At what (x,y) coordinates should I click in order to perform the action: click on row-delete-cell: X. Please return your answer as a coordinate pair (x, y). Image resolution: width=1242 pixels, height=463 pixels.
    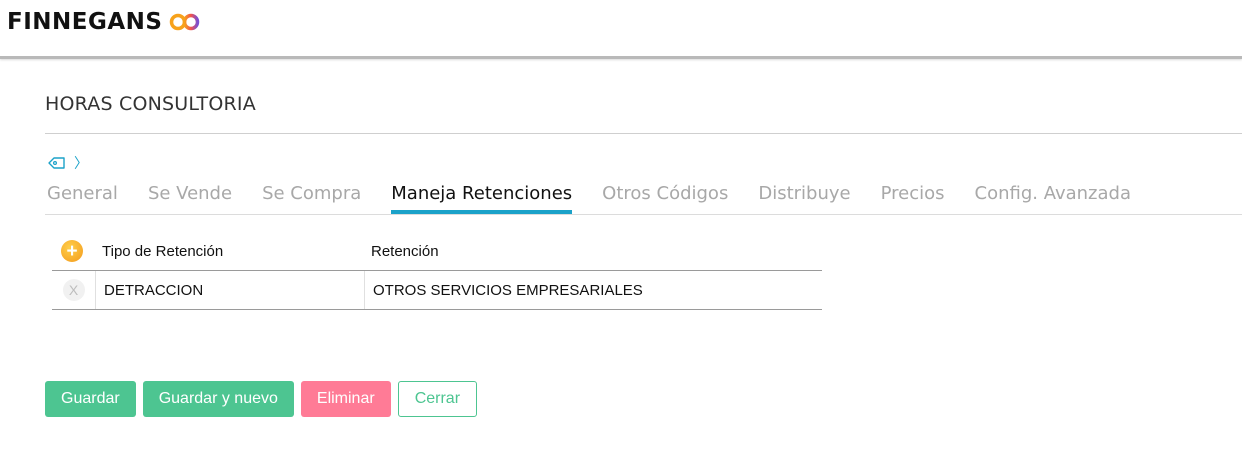
    Looking at the image, I should click on (74, 290).